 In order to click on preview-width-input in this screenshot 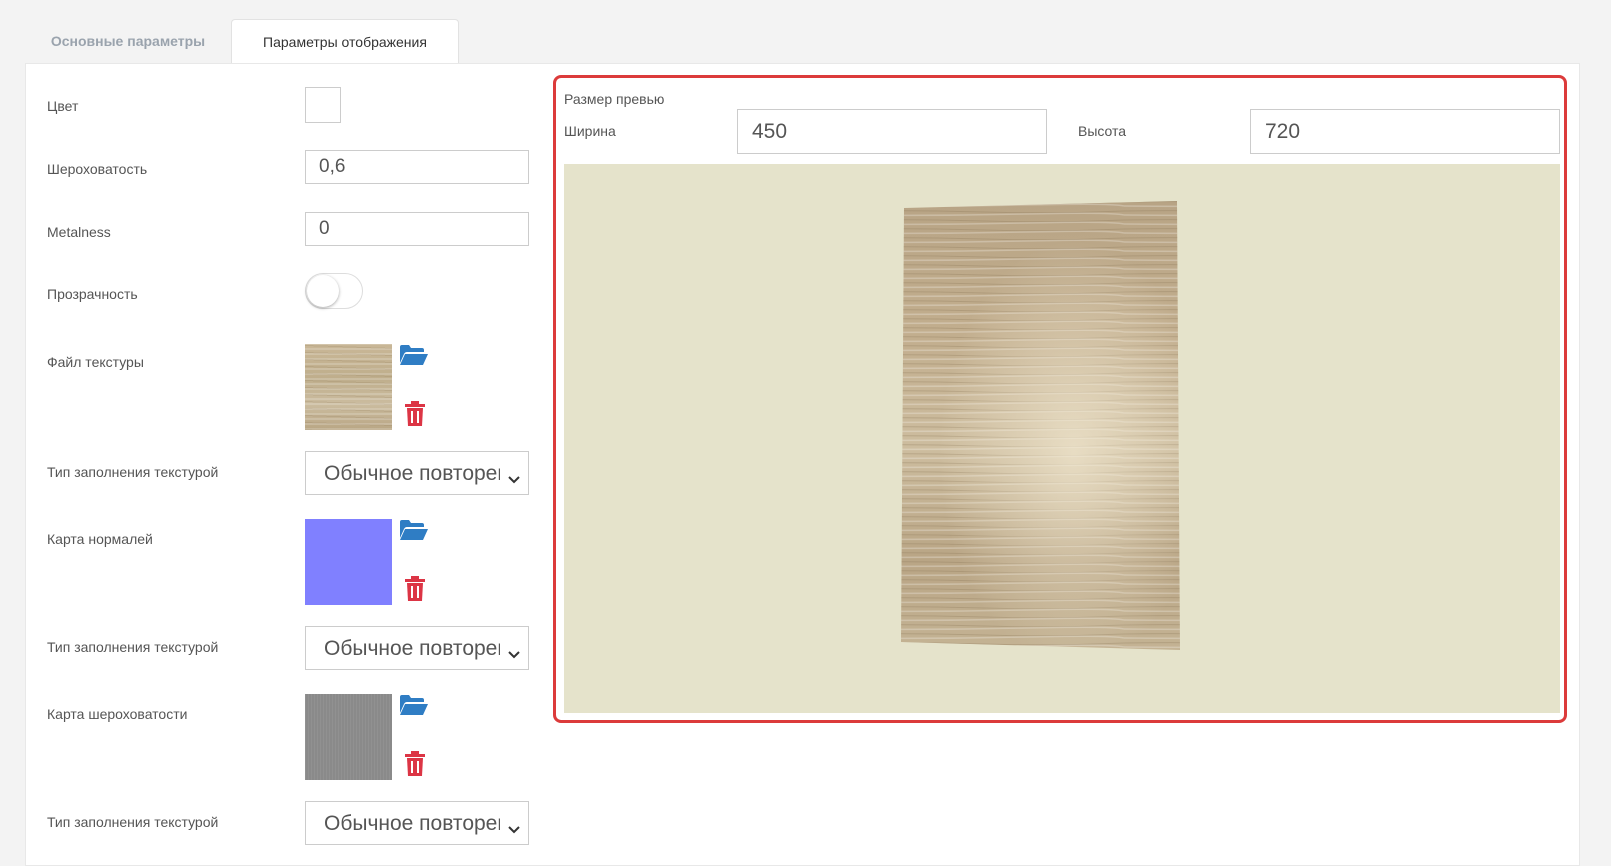, I will do `click(892, 131)`.